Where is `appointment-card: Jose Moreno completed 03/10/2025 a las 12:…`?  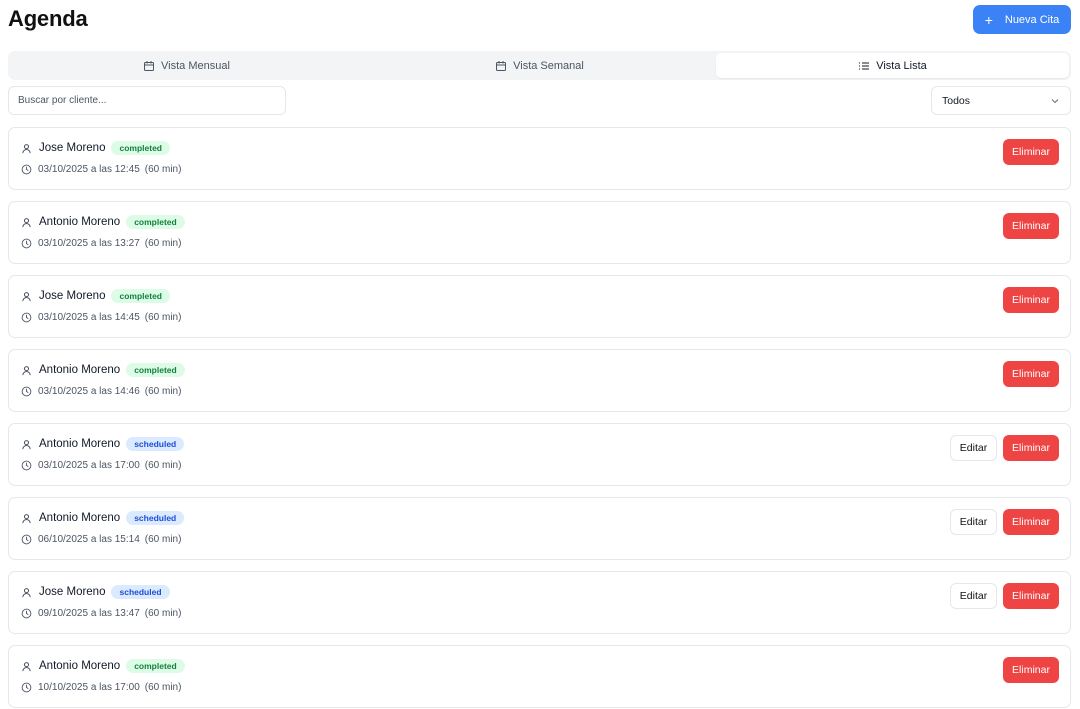
appointment-card: Jose Moreno completed 03/10/2025 a las 12:… is located at coordinates (539, 158).